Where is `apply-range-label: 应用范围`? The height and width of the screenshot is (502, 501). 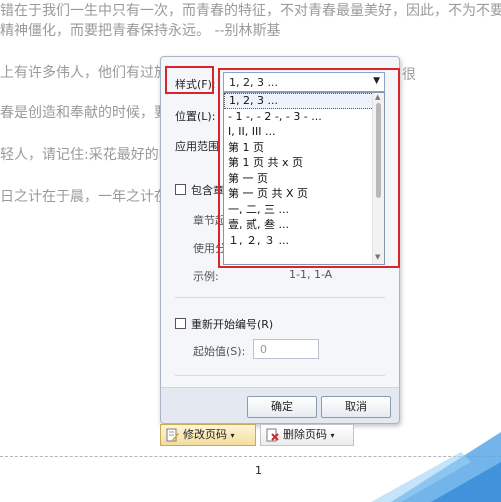 apply-range-label: 应用范围 is located at coordinates (197, 146).